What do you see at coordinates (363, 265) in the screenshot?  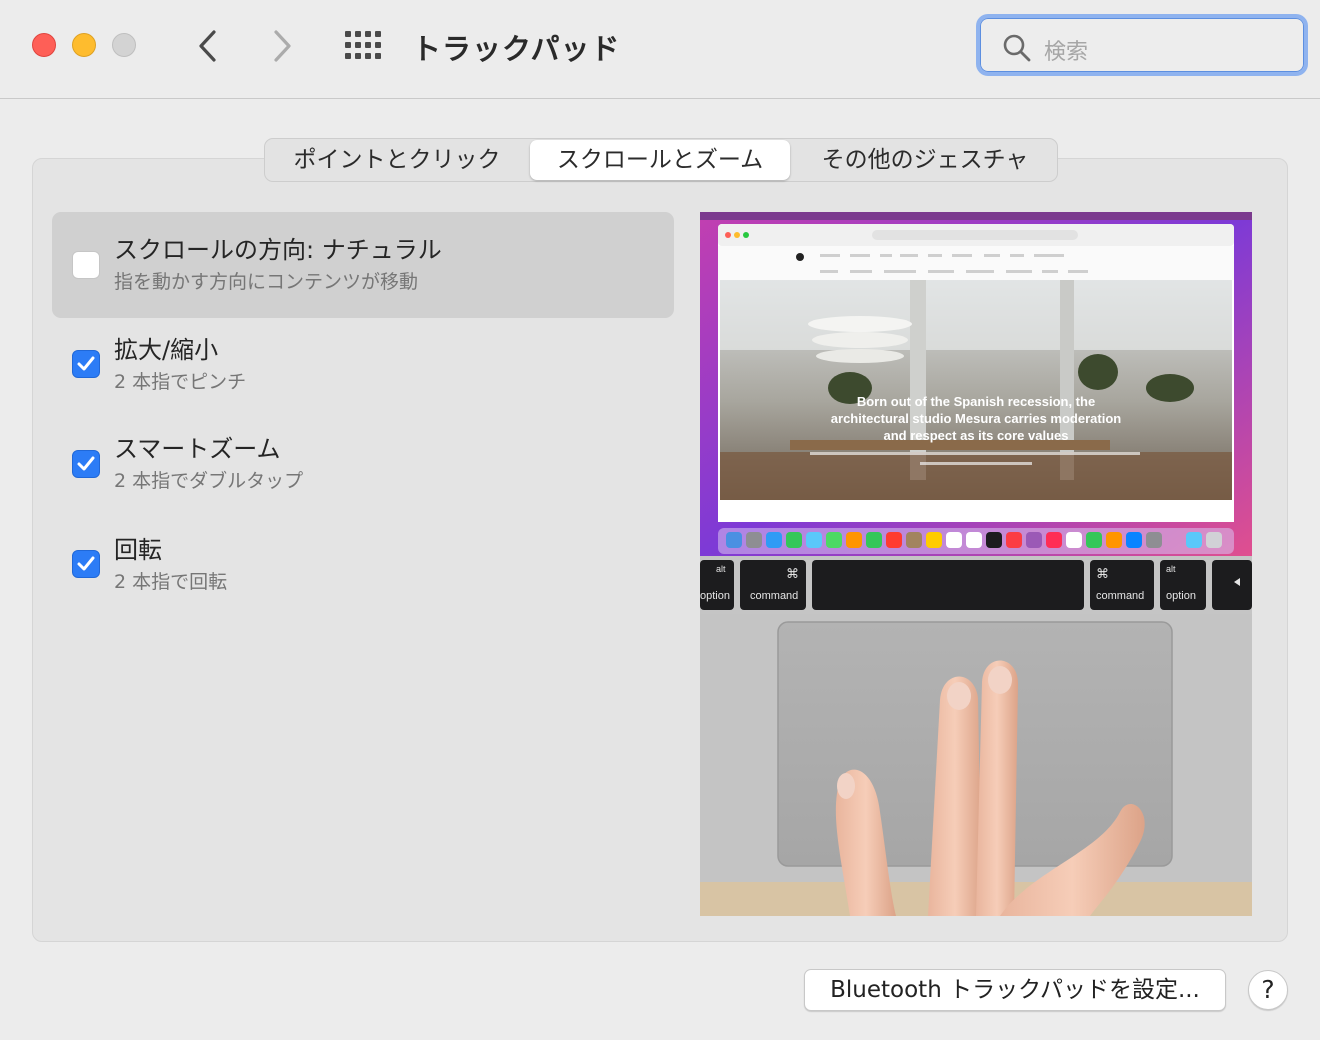 I see `option-scroll-direction: スクロールの方向: ナチュラル 指を動かす方向にコンテンツが移動` at bounding box center [363, 265].